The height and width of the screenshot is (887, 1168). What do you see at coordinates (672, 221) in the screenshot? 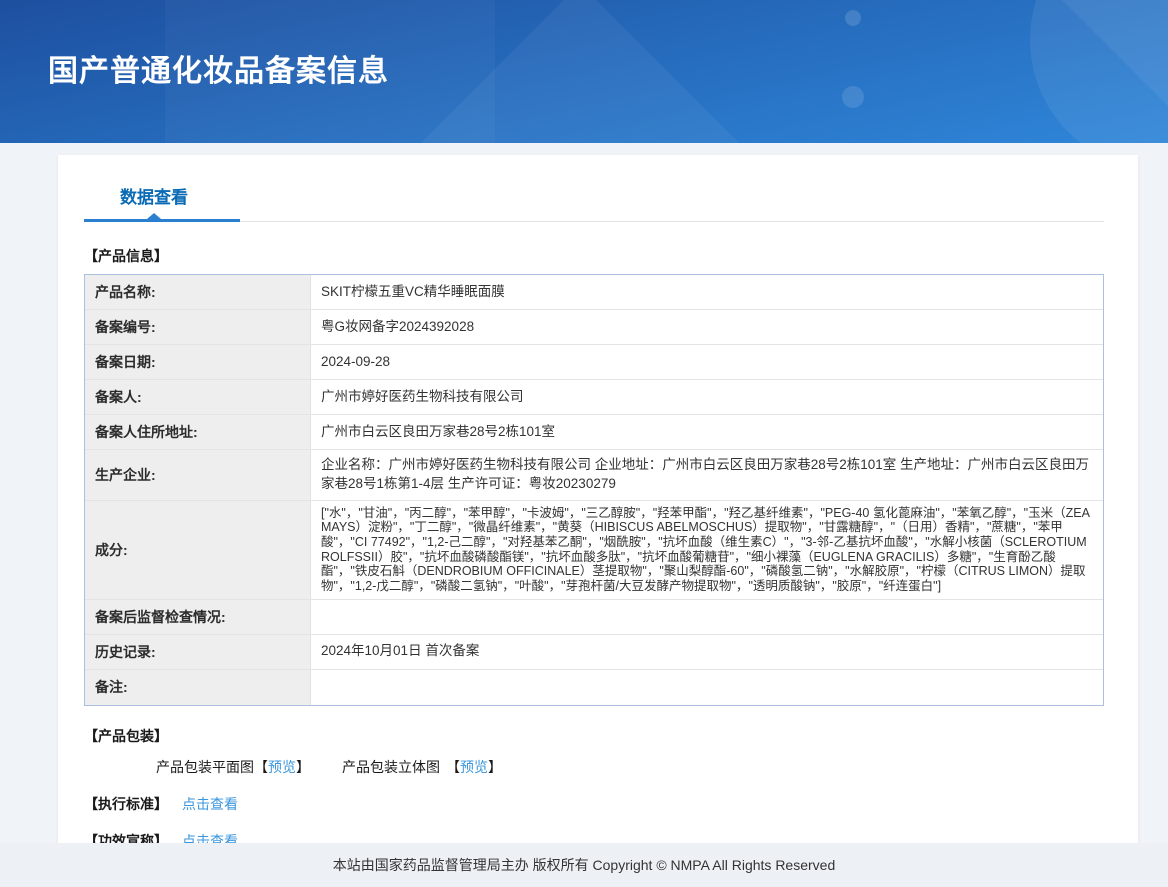
I see `tab-divider-line` at bounding box center [672, 221].